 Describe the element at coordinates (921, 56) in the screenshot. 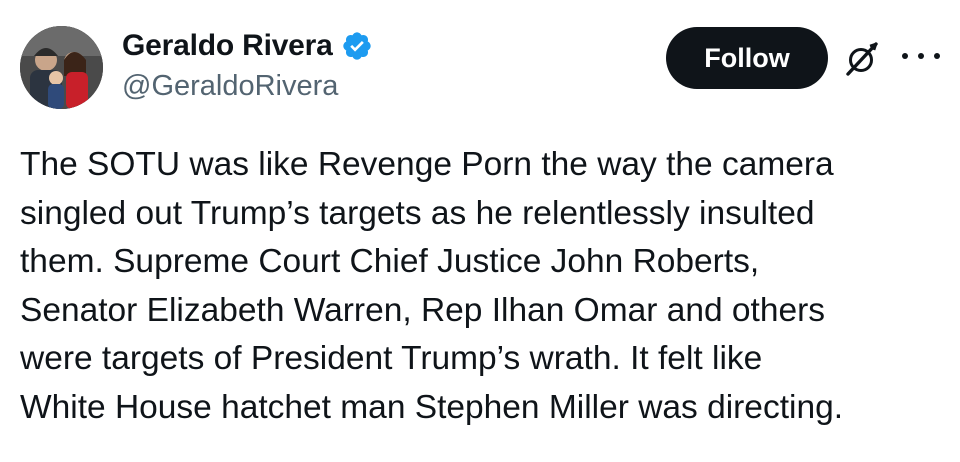

I see `more-options-icon` at that location.